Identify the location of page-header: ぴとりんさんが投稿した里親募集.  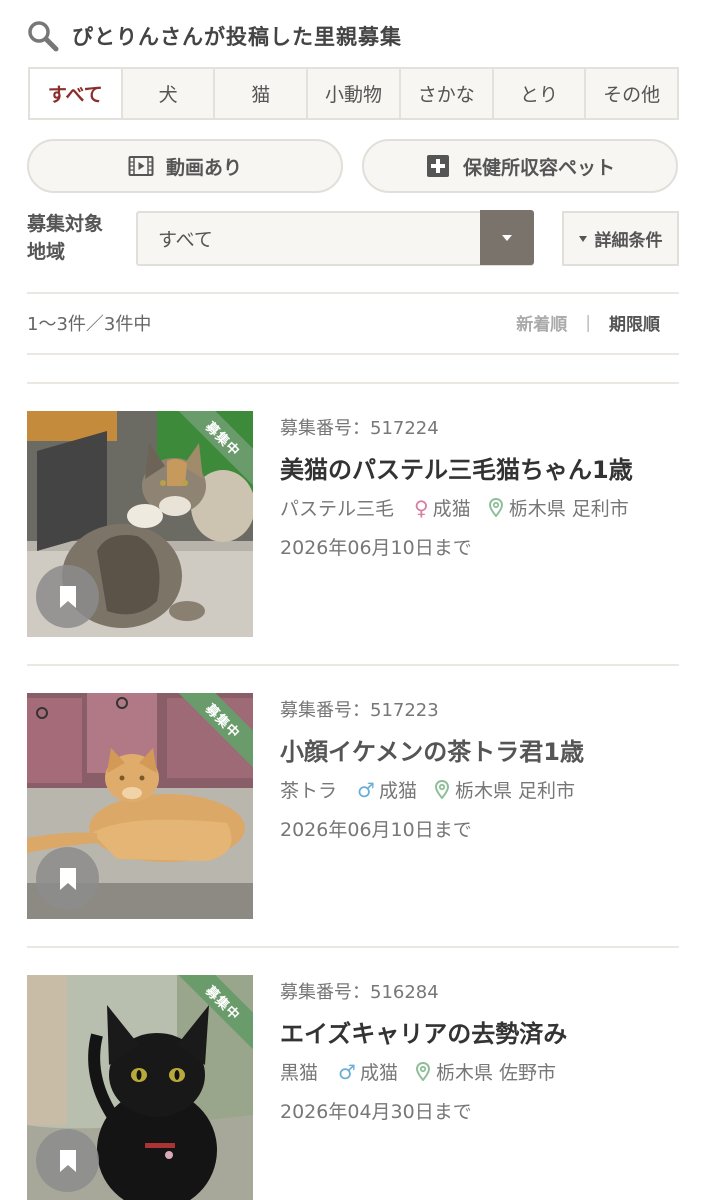
(214, 36).